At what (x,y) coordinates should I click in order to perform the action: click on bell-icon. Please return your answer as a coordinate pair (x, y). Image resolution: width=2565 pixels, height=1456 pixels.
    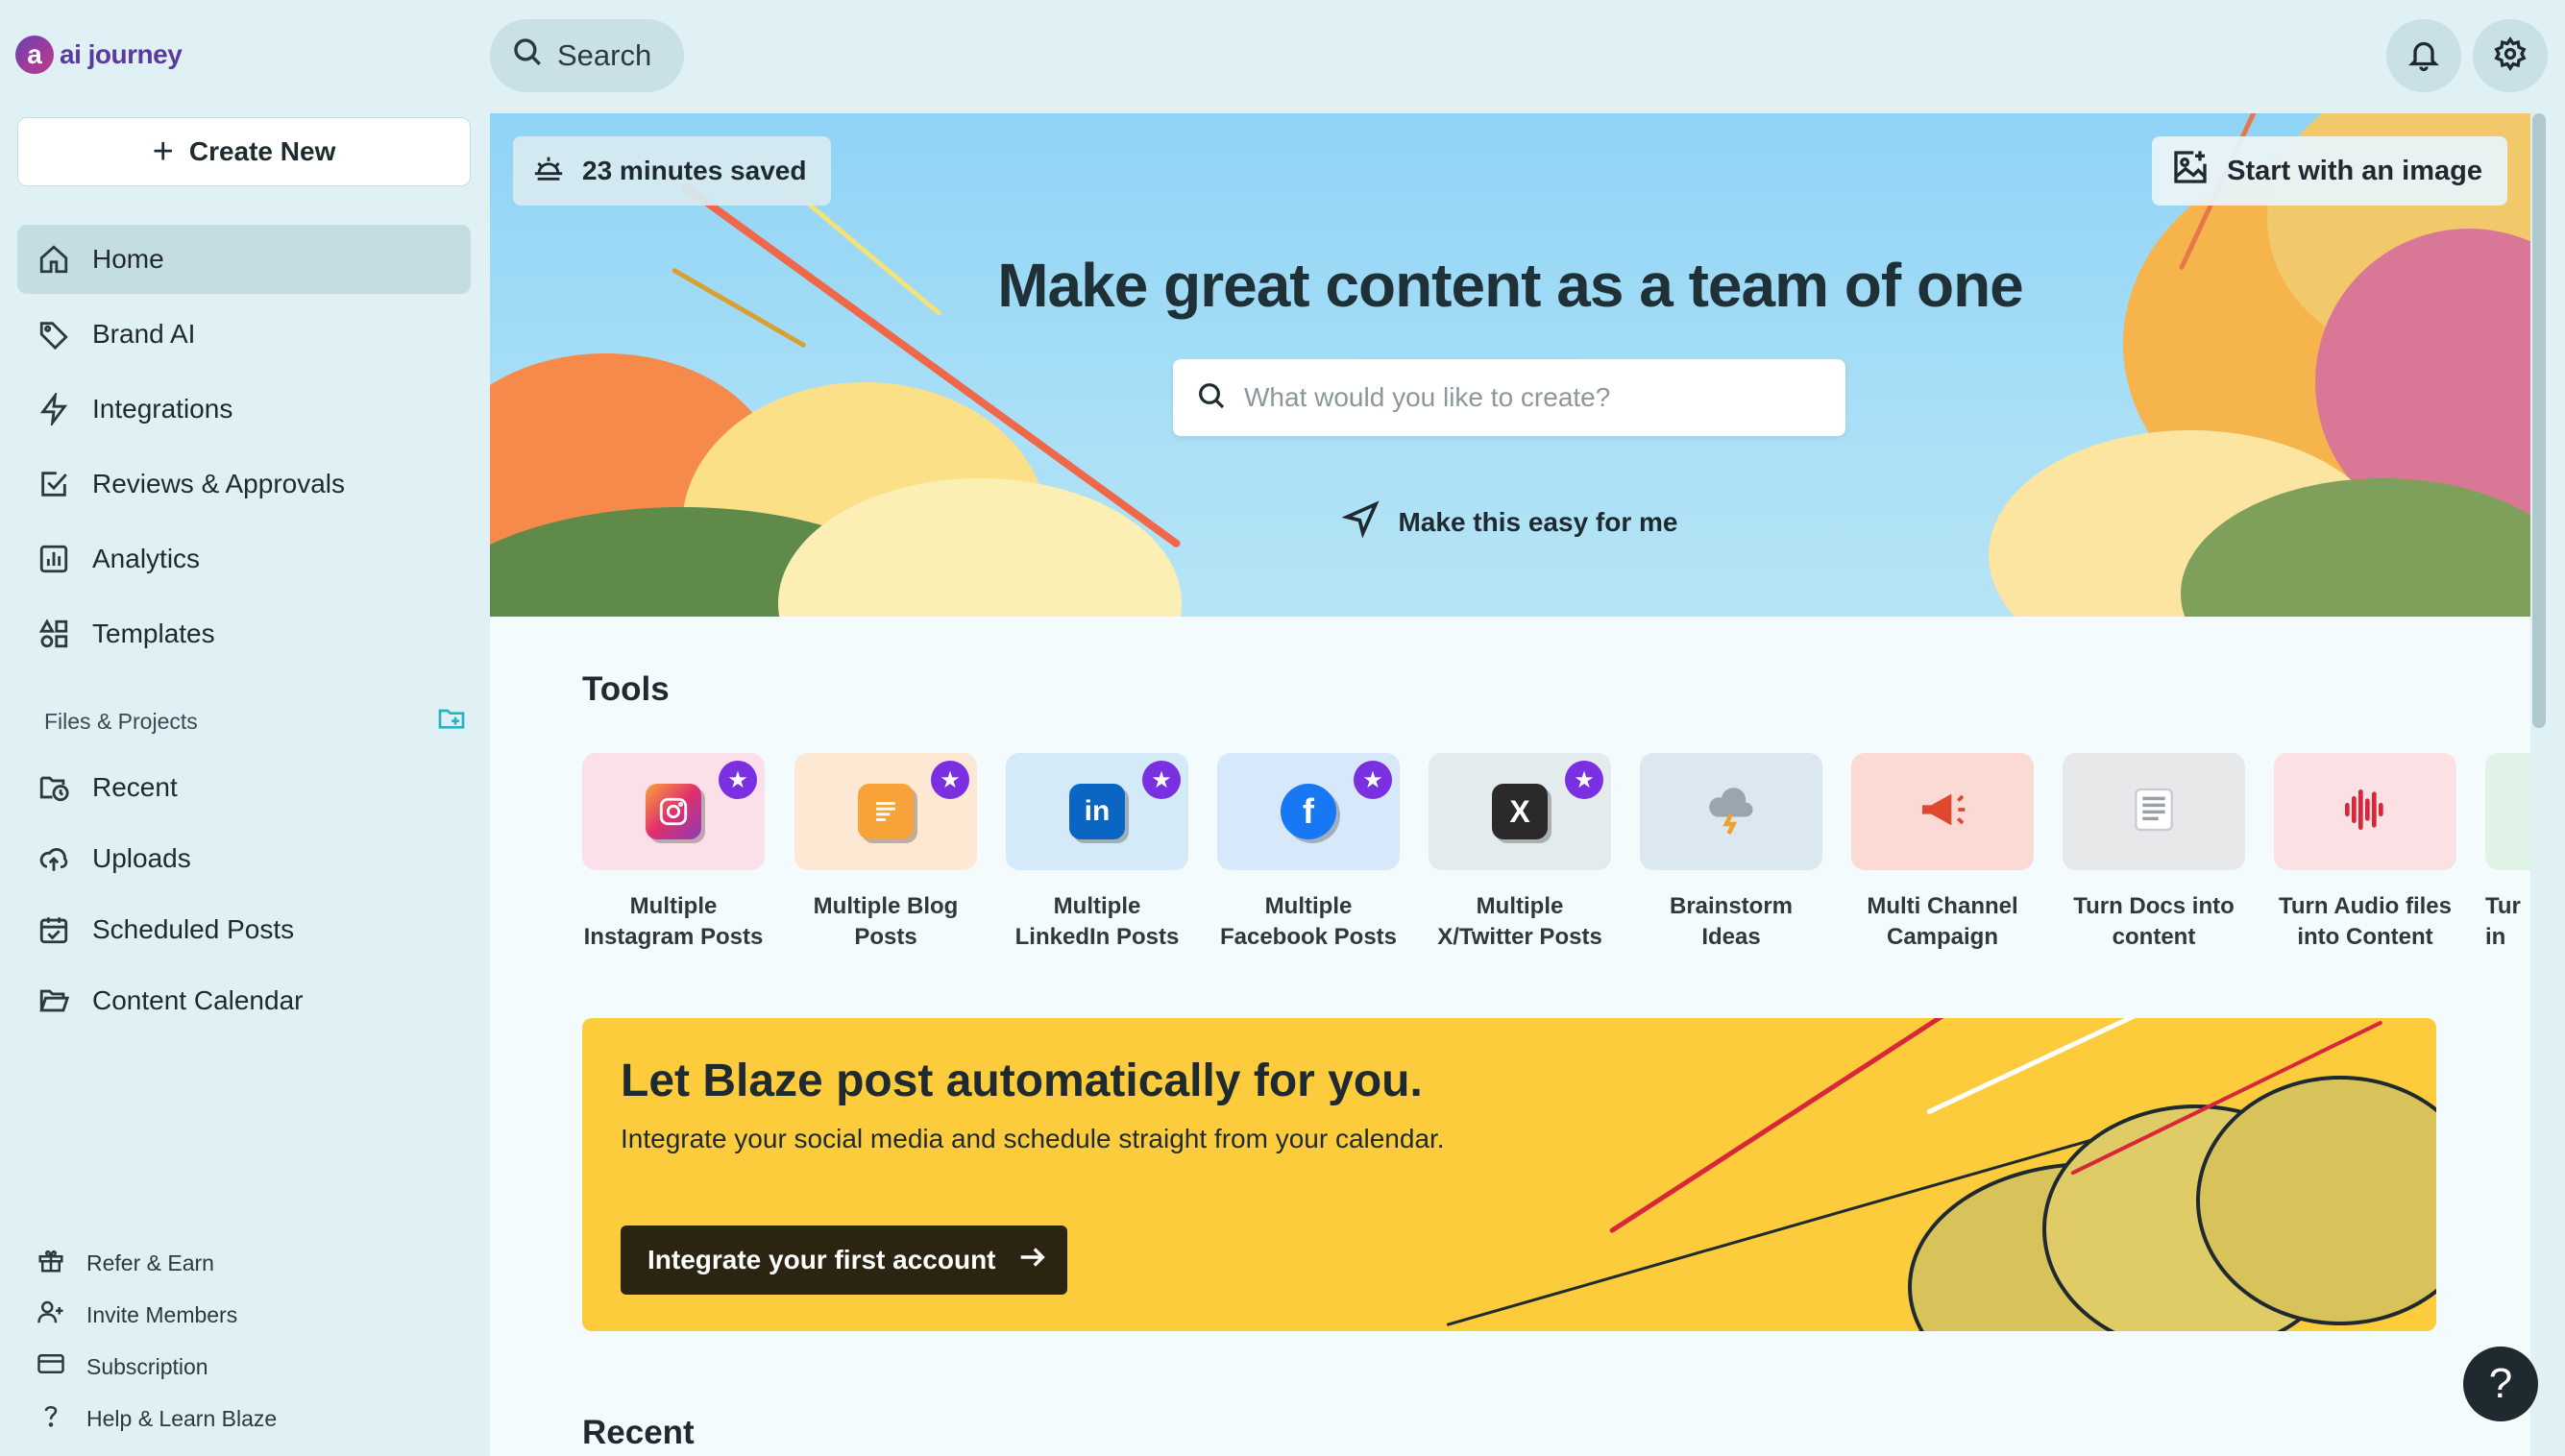
    Looking at the image, I should click on (2423, 56).